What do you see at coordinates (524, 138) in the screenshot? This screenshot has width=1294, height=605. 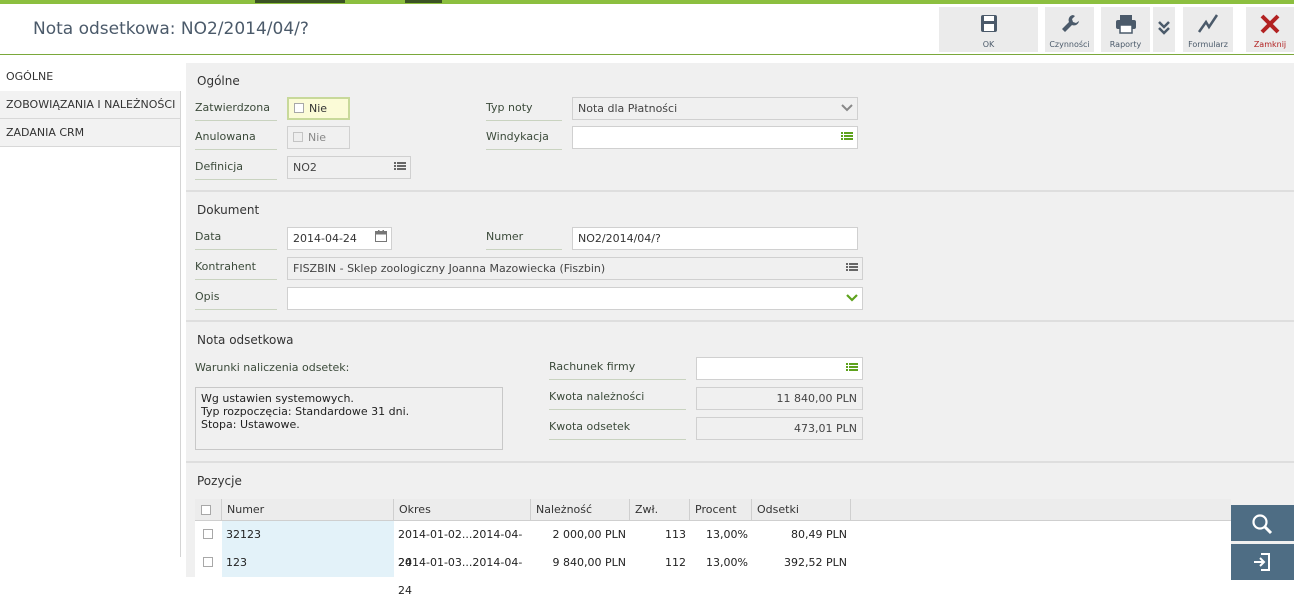 I see `collection-label: Windykacja` at bounding box center [524, 138].